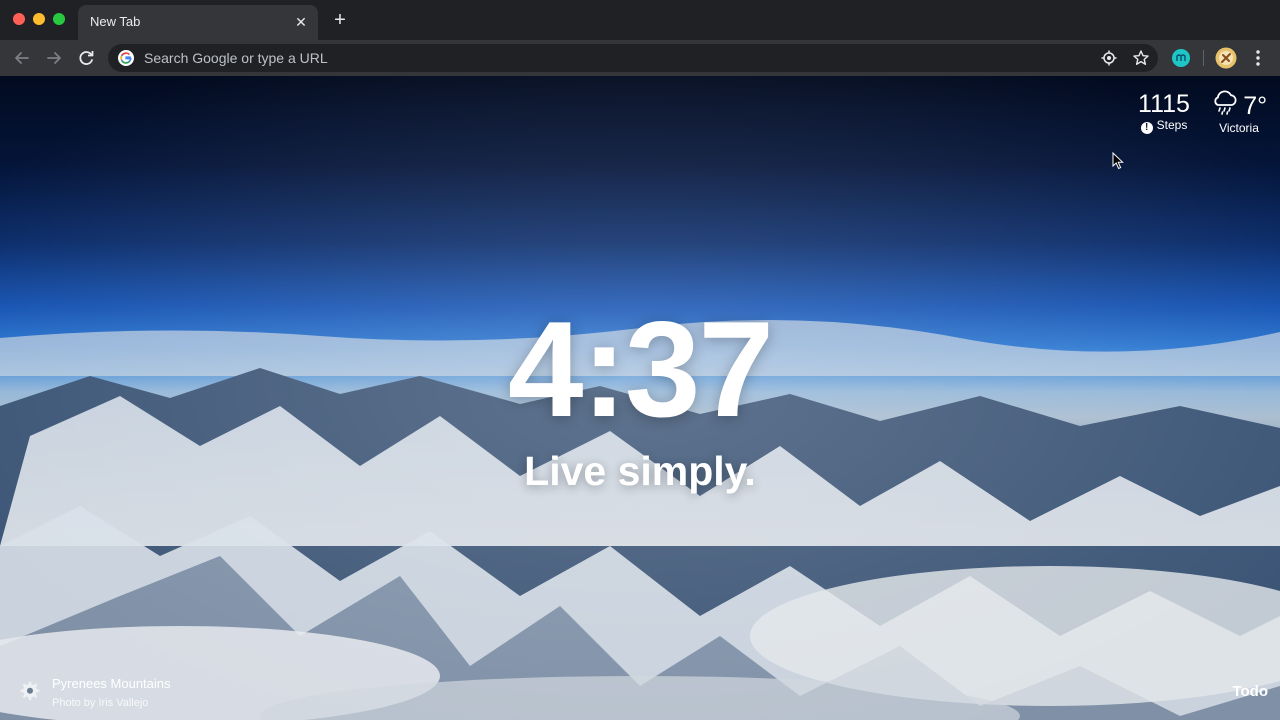 The height and width of the screenshot is (720, 1280). I want to click on steps-count: 1115, so click(1164, 104).